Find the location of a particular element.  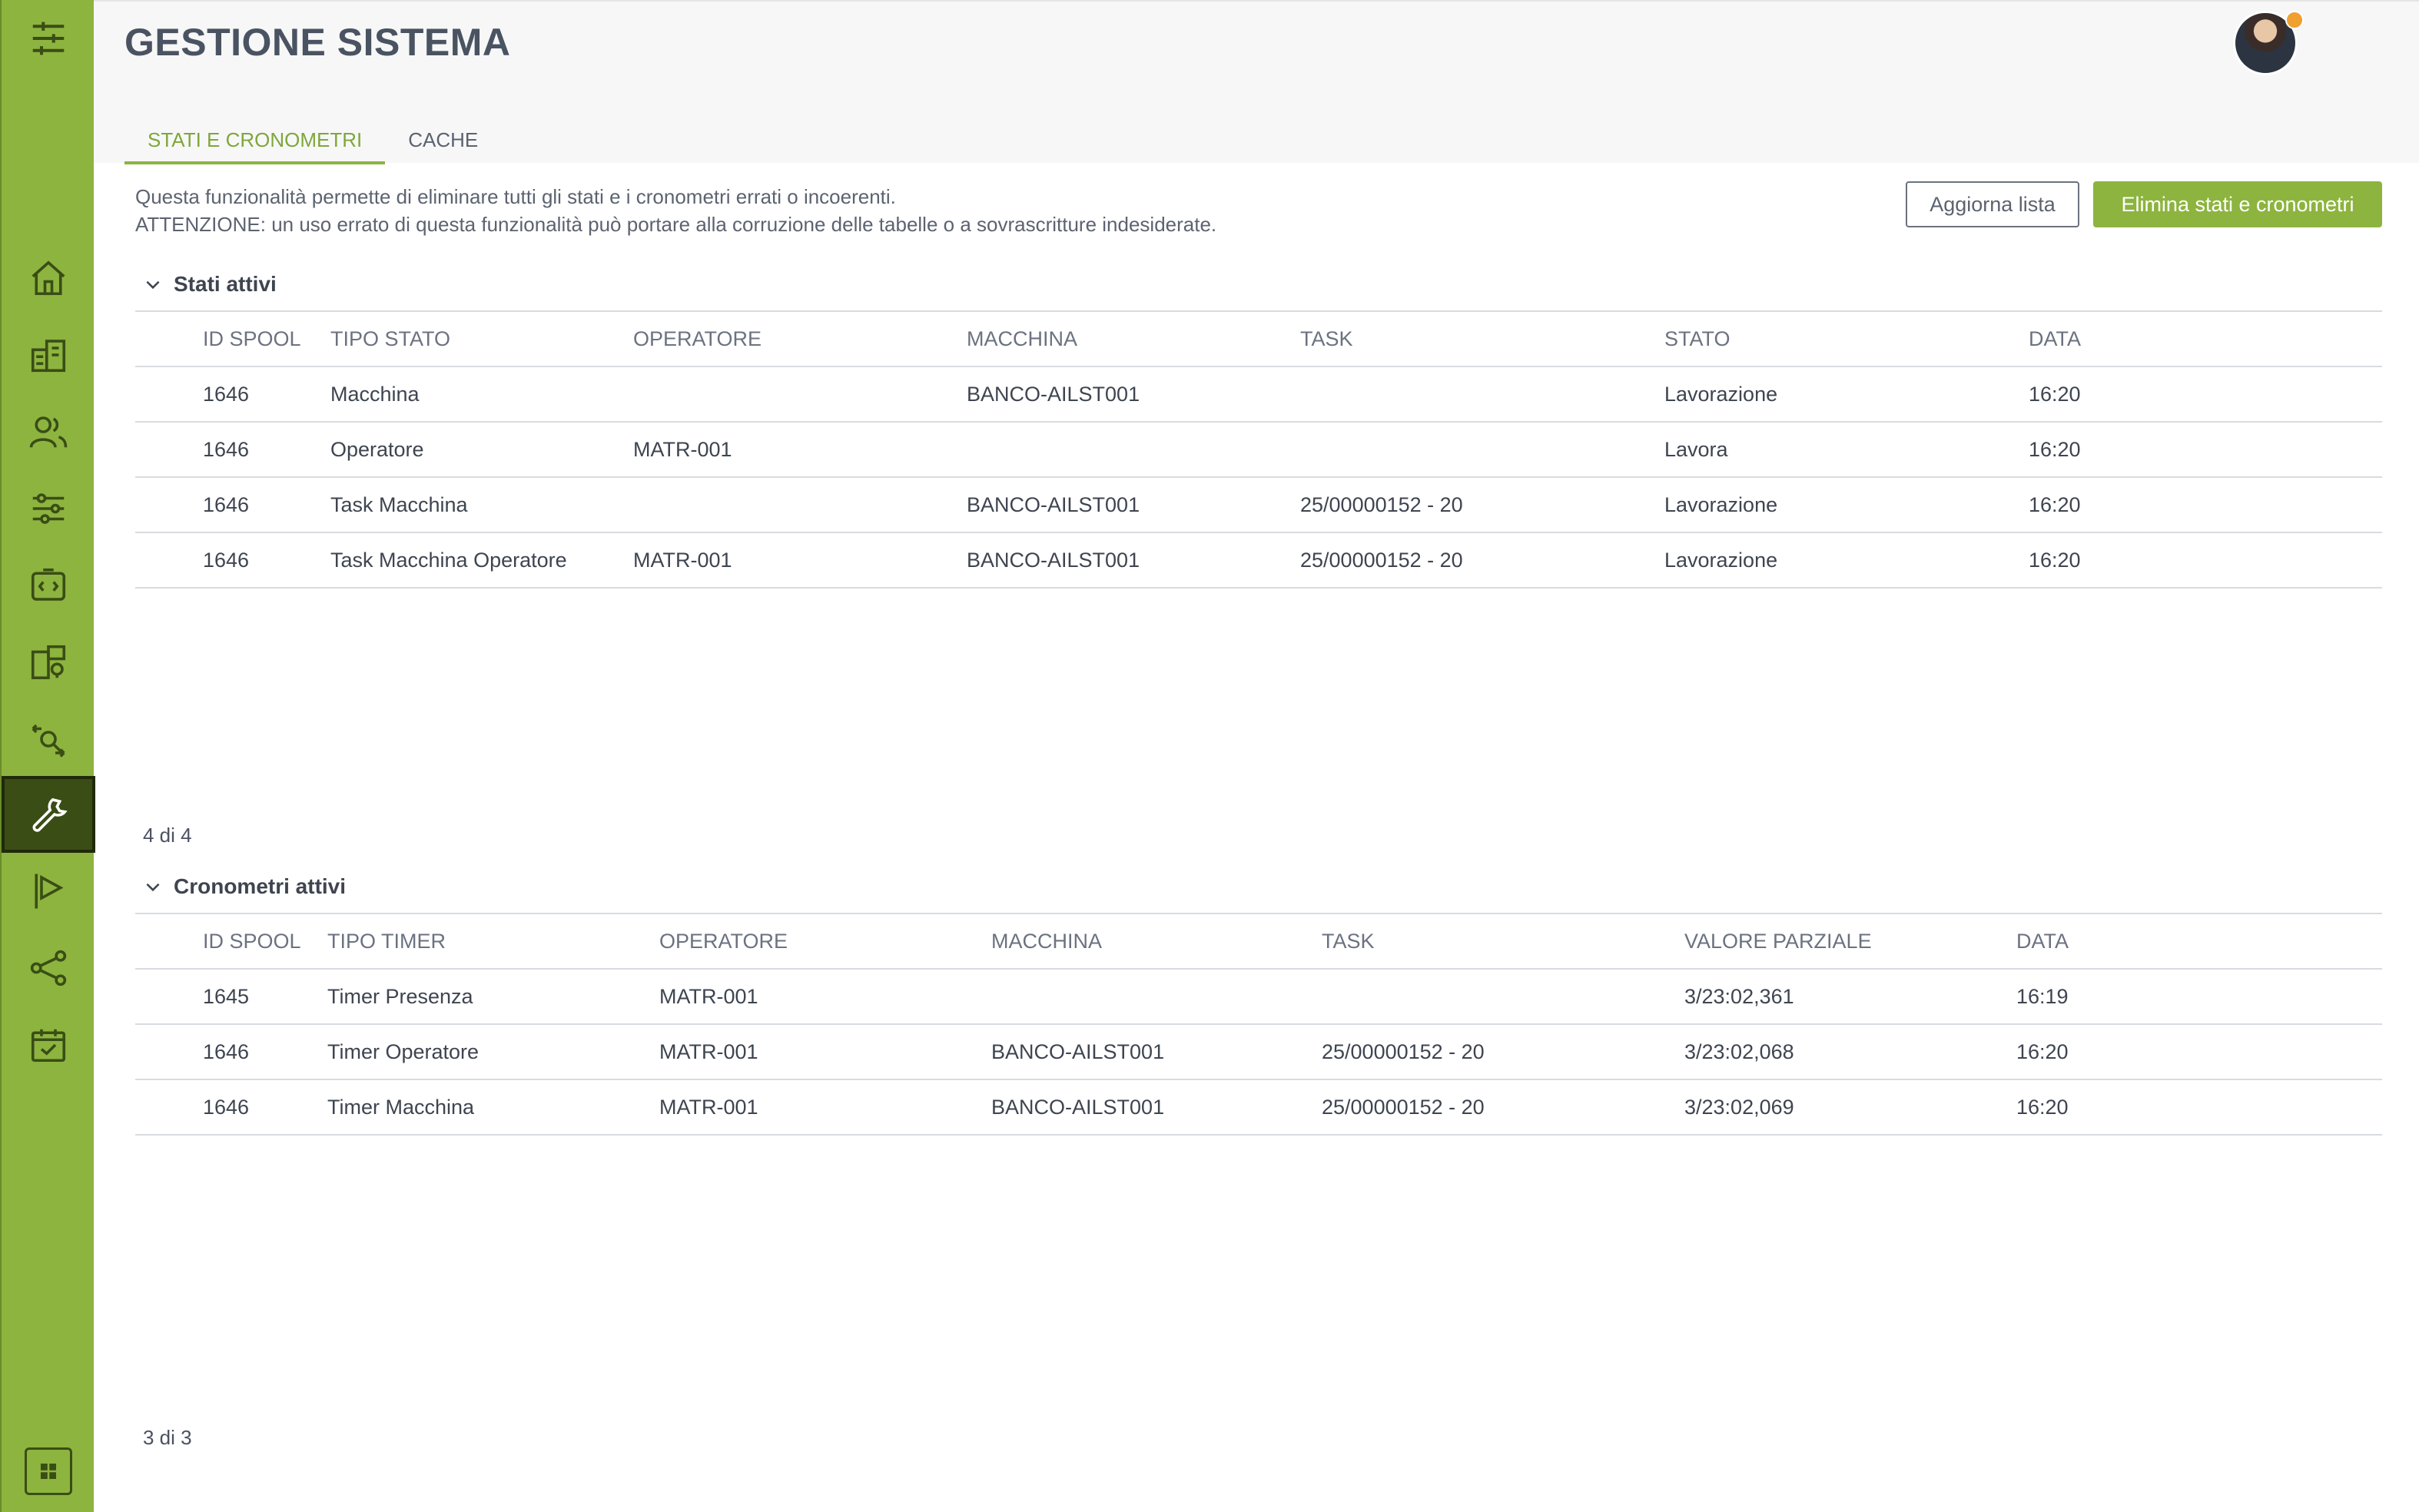

table-cell: Macchina is located at coordinates (481, 394).